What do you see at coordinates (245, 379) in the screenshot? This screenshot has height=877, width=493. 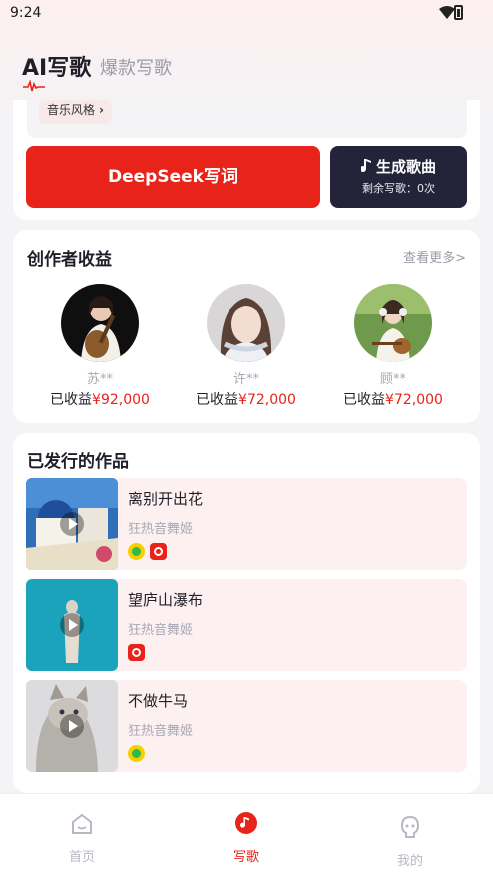 I see `creator-name: 许**` at bounding box center [245, 379].